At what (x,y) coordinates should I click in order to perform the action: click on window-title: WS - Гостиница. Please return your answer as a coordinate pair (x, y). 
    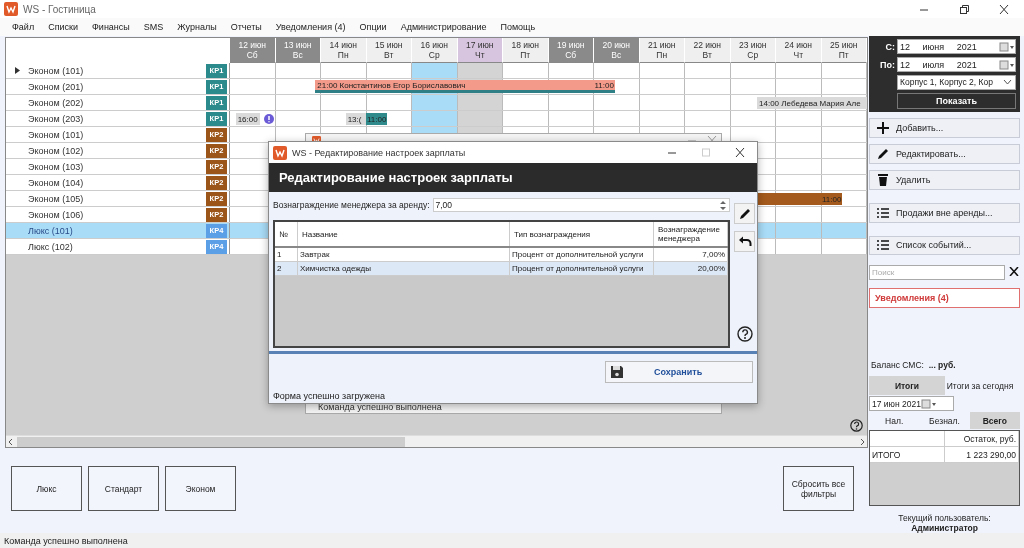
    Looking at the image, I should click on (59, 9).